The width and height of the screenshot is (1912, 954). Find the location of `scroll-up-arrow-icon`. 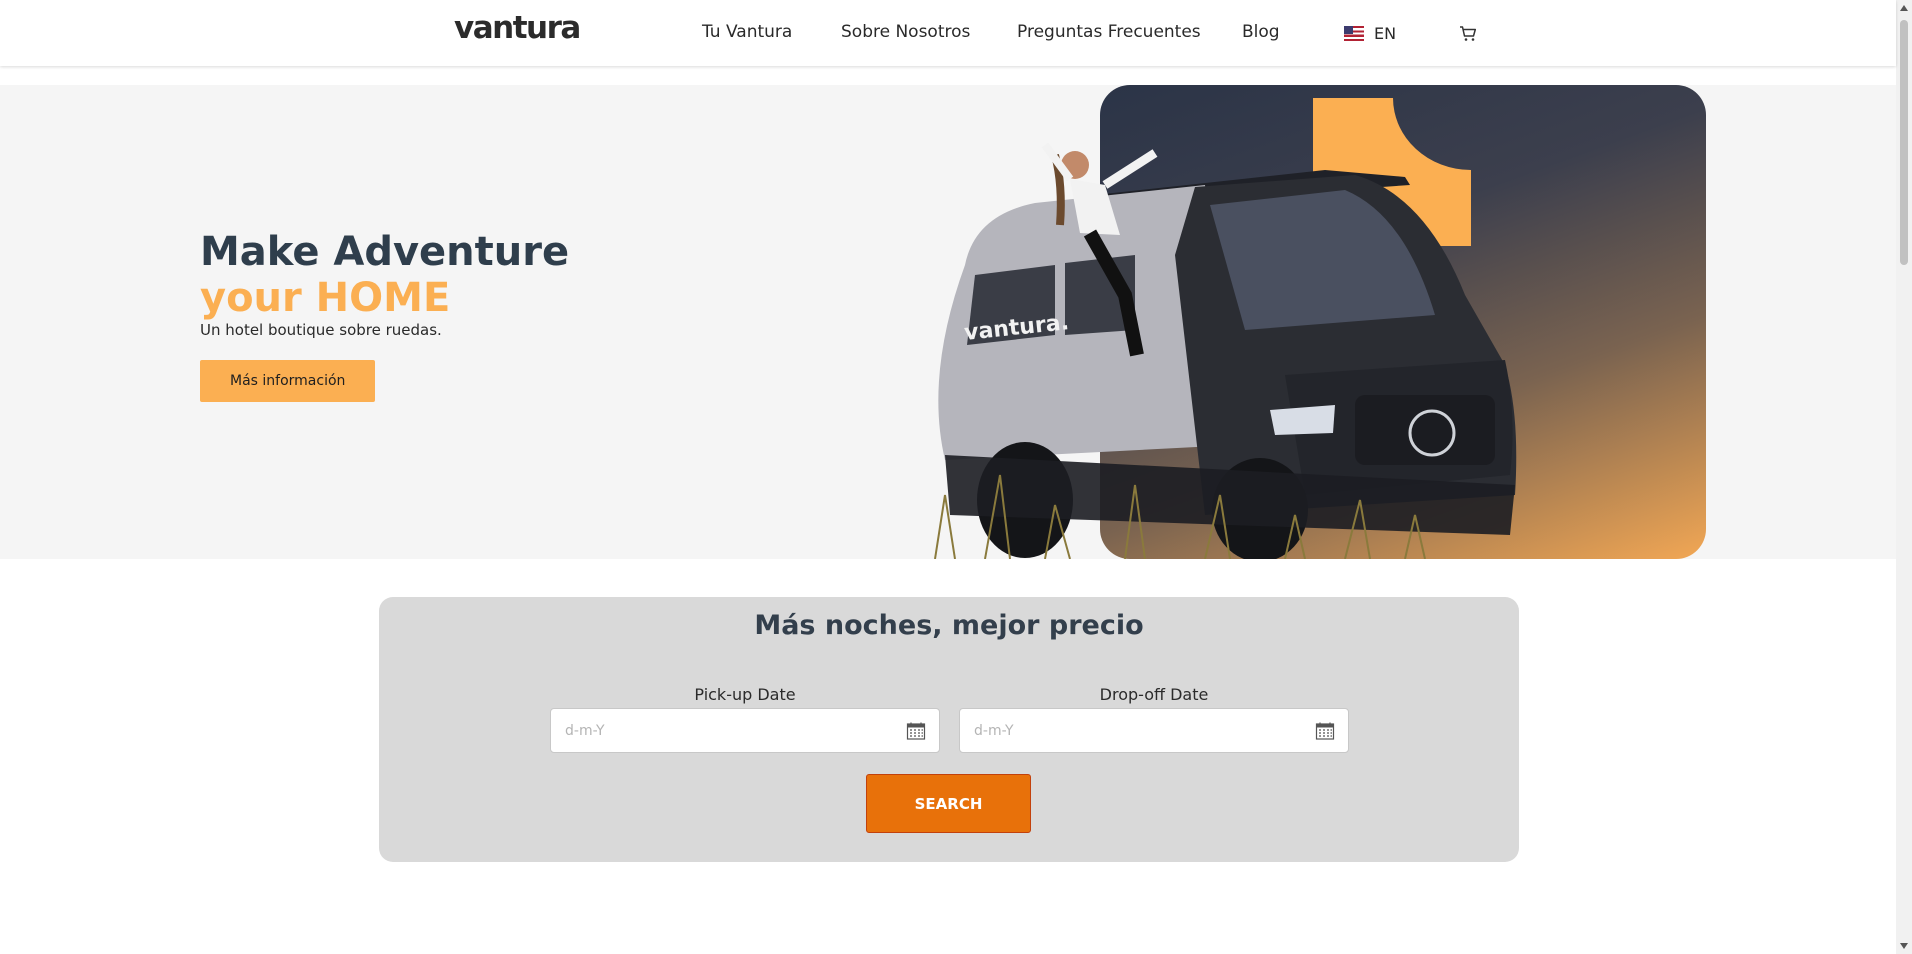

scroll-up-arrow-icon is located at coordinates (1904, 8).